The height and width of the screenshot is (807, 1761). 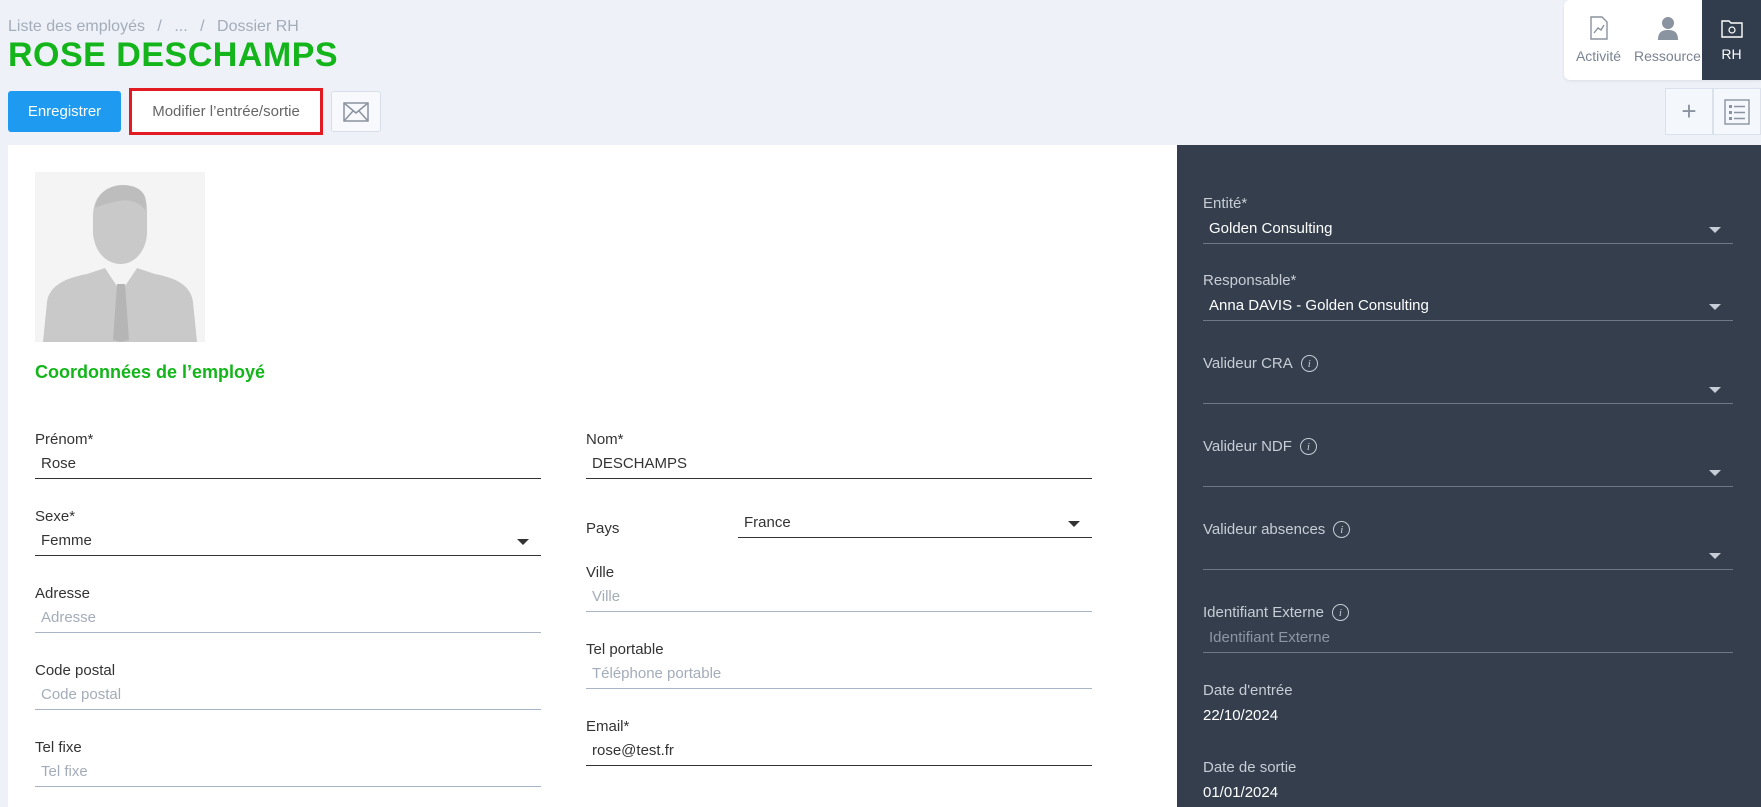 What do you see at coordinates (1264, 529) in the screenshot?
I see `valideur-absences-label: Valideur absences` at bounding box center [1264, 529].